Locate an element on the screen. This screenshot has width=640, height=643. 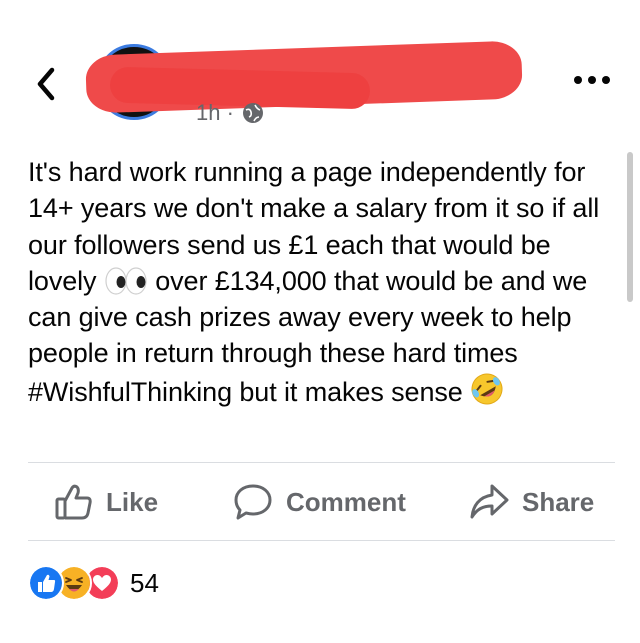
share-label: Share is located at coordinates (558, 501).